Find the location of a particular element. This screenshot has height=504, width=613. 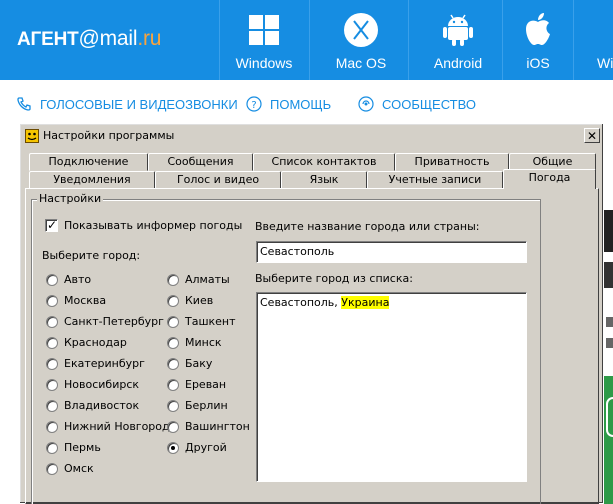

checkbox-box: ✓ is located at coordinates (51, 225).